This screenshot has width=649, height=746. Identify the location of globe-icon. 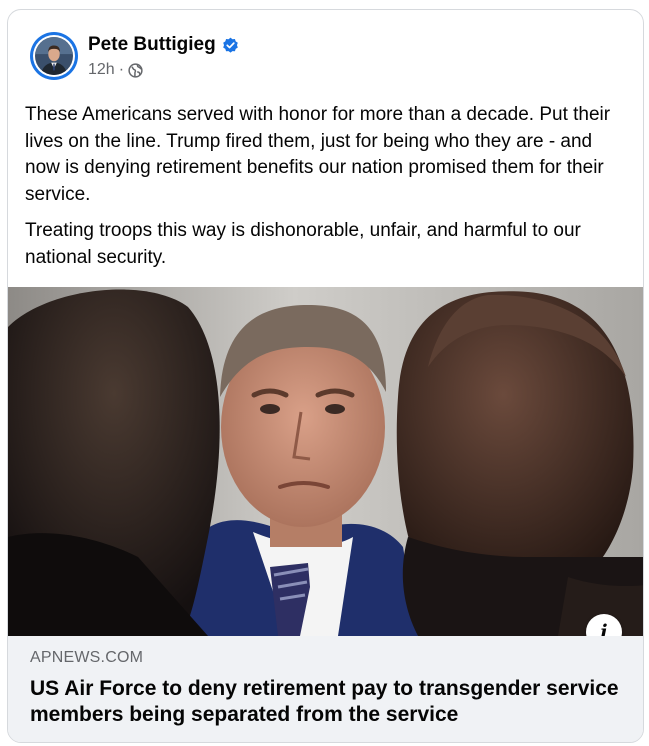
(135, 70).